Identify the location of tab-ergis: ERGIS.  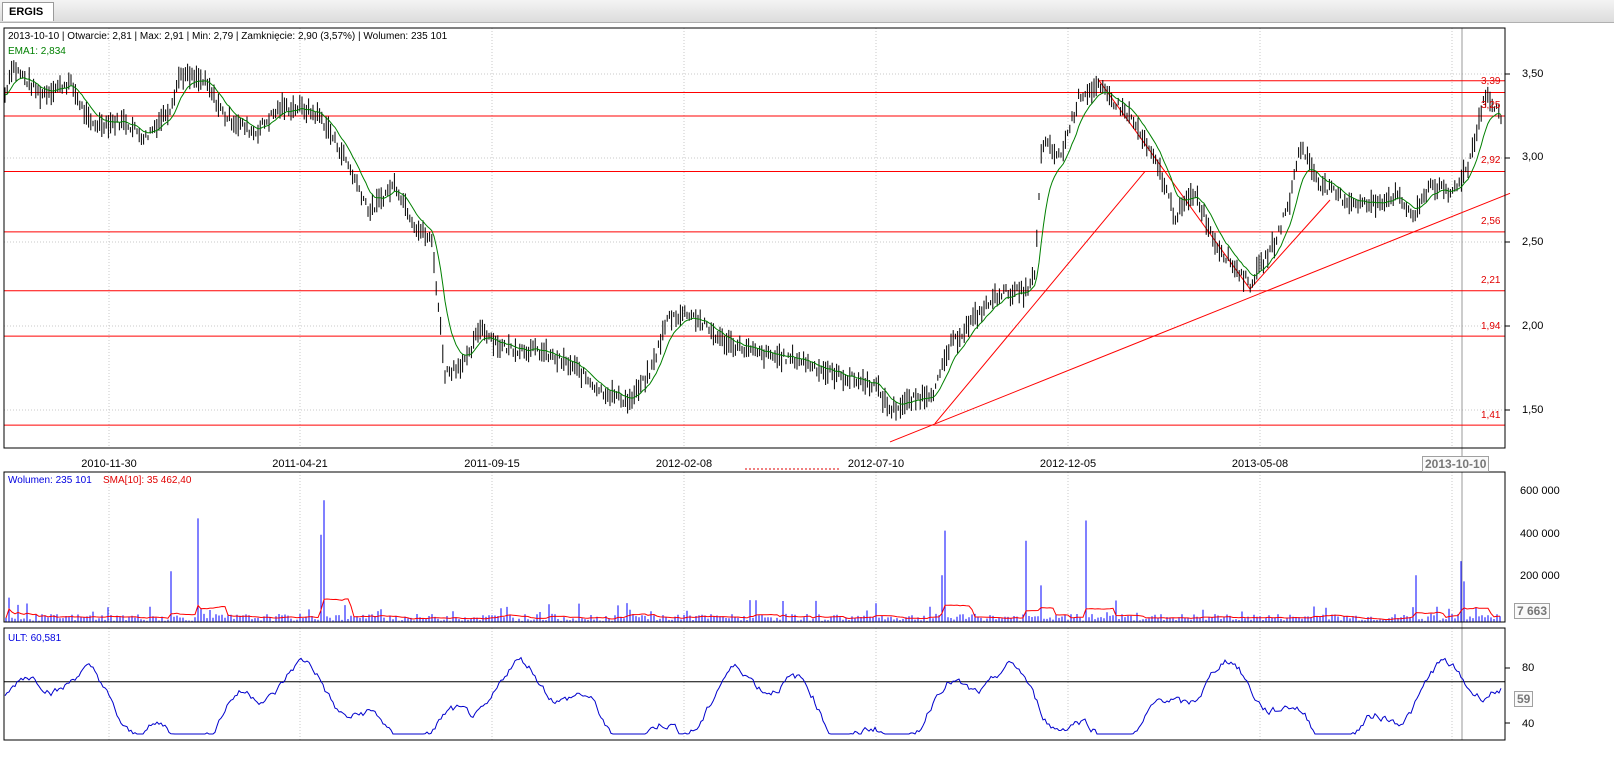
(28, 11).